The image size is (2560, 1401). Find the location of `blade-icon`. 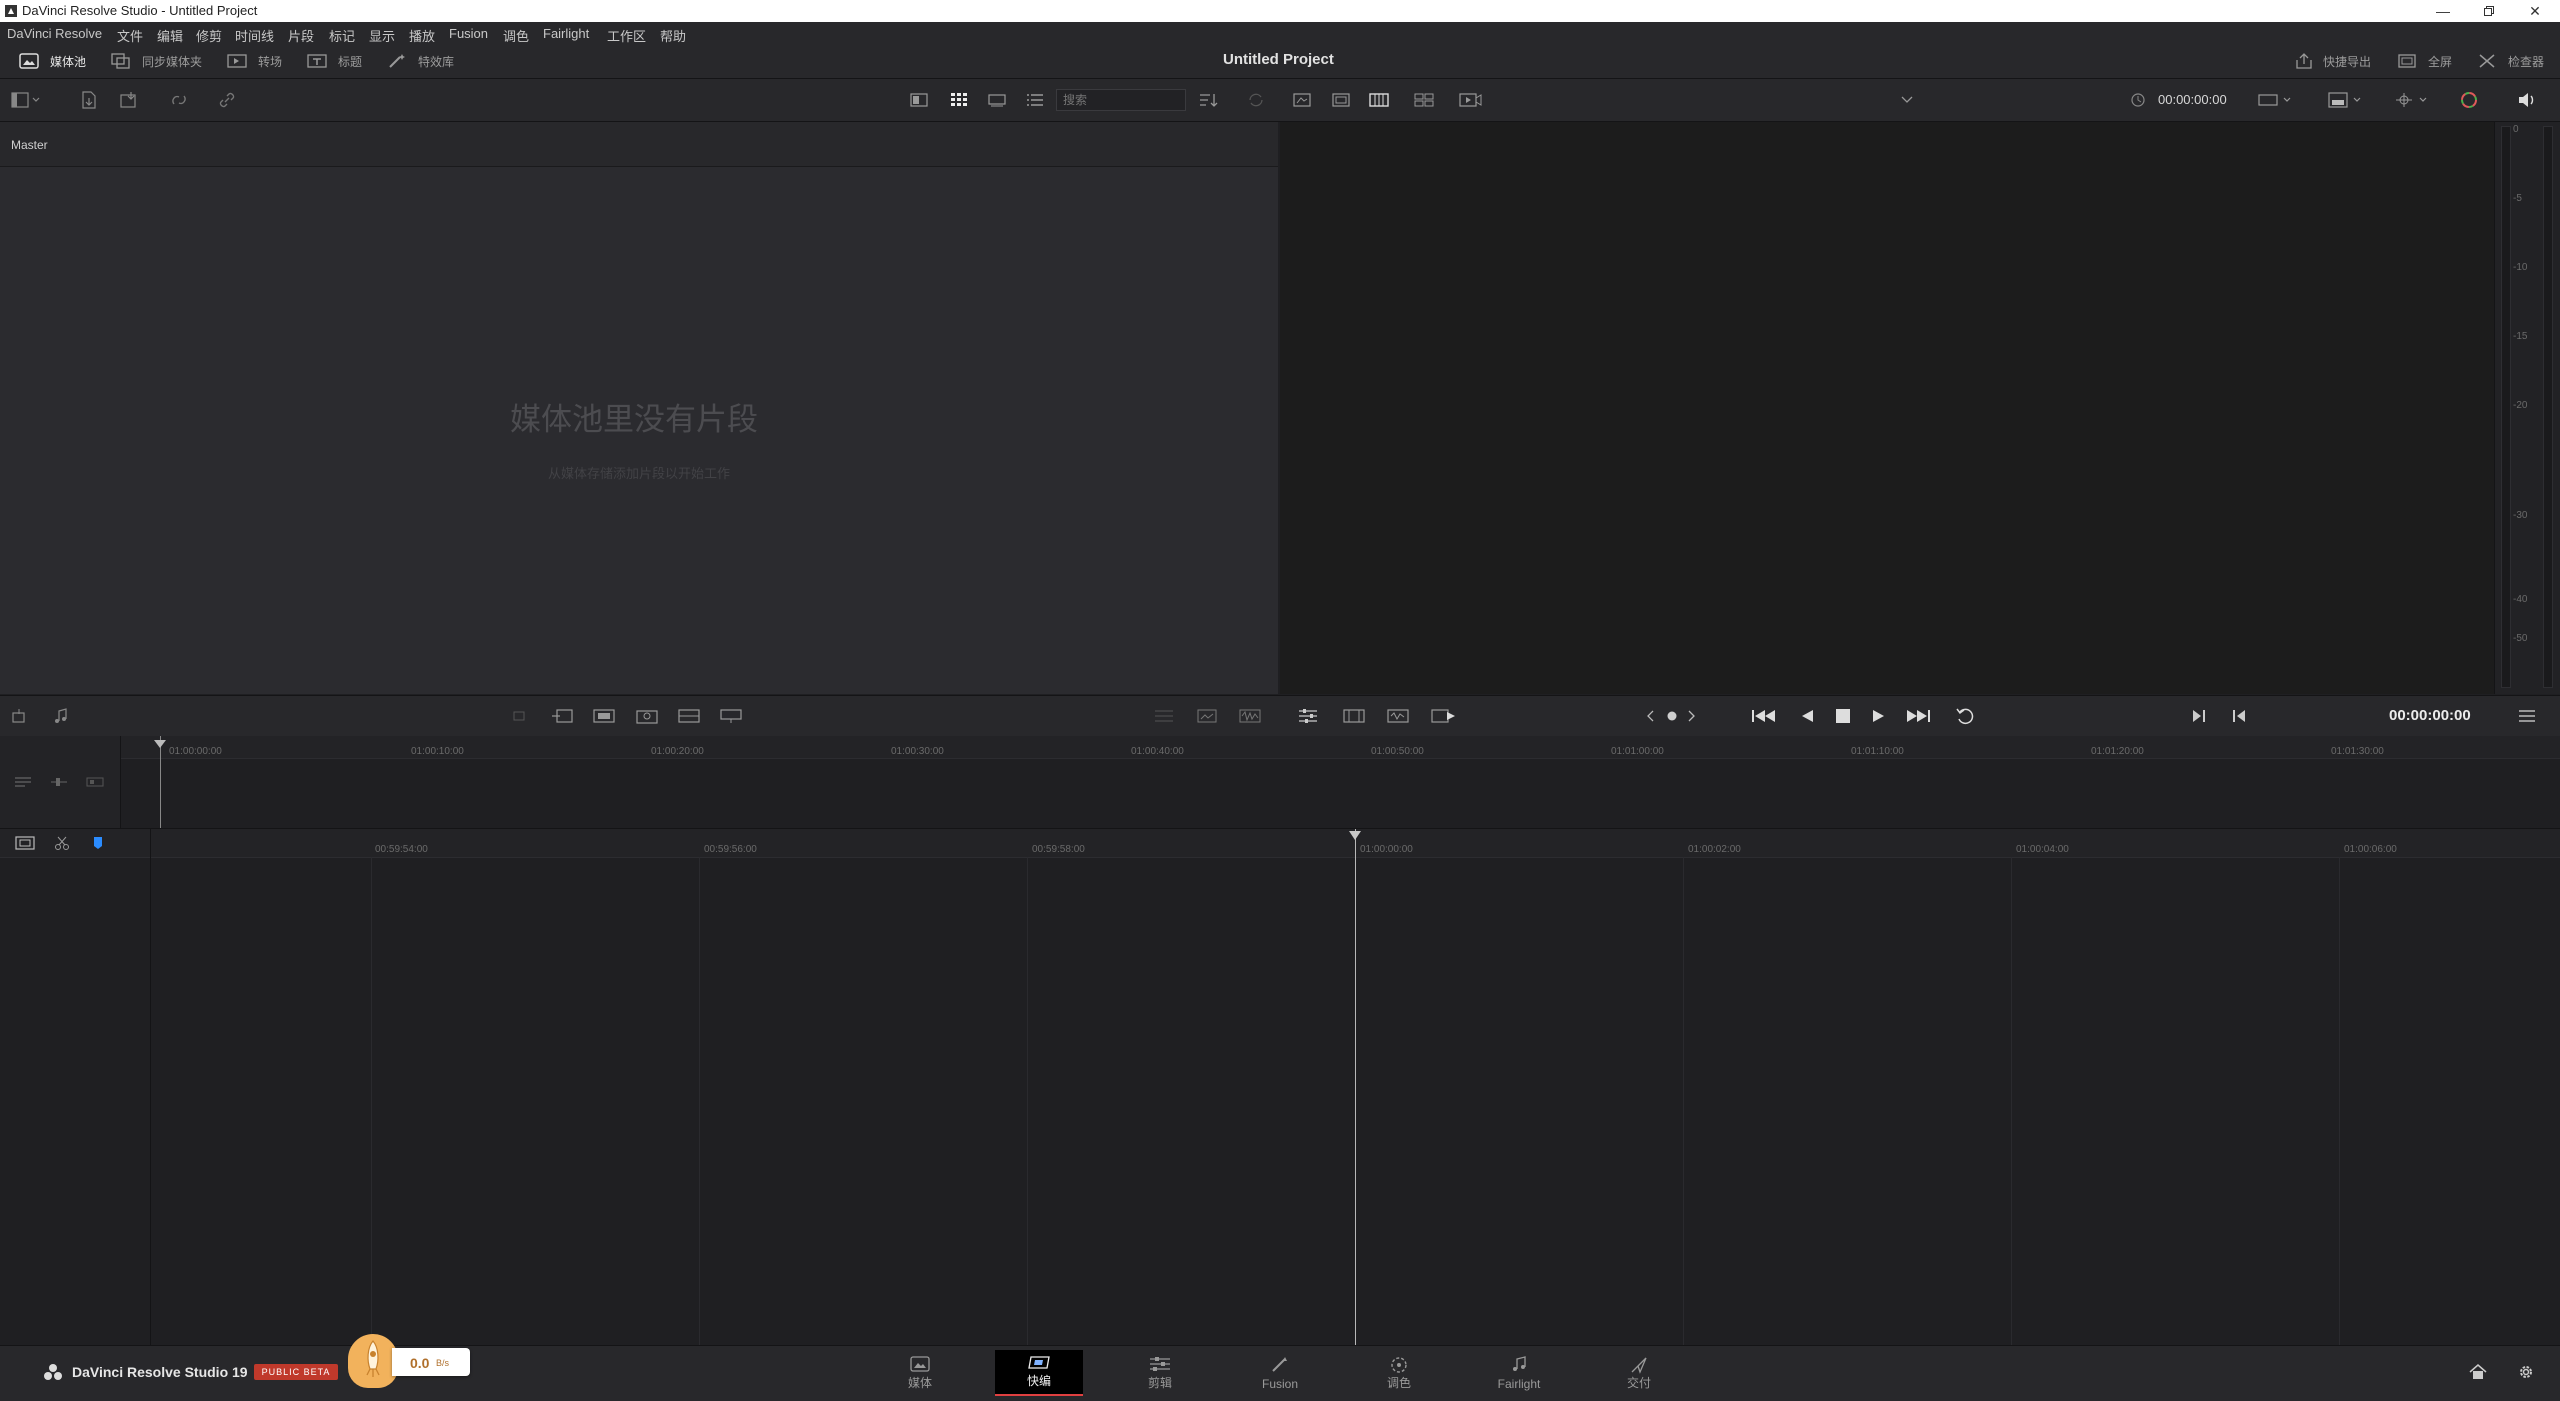

blade-icon is located at coordinates (62, 843).